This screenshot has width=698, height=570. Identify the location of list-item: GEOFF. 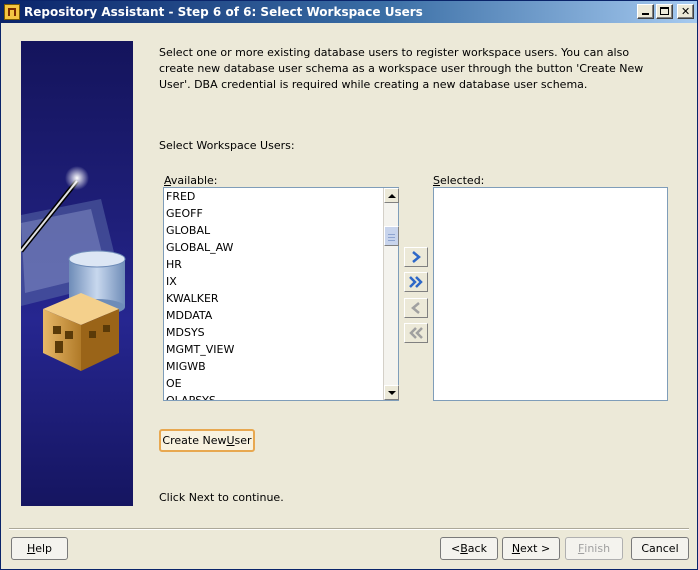
(273, 213).